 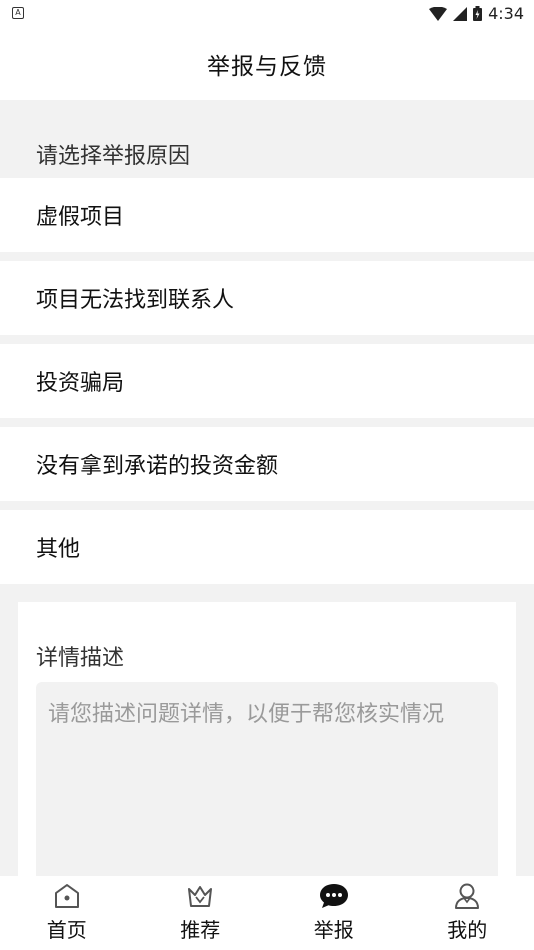 I want to click on status-bar: A 4:34, so click(x=267, y=14).